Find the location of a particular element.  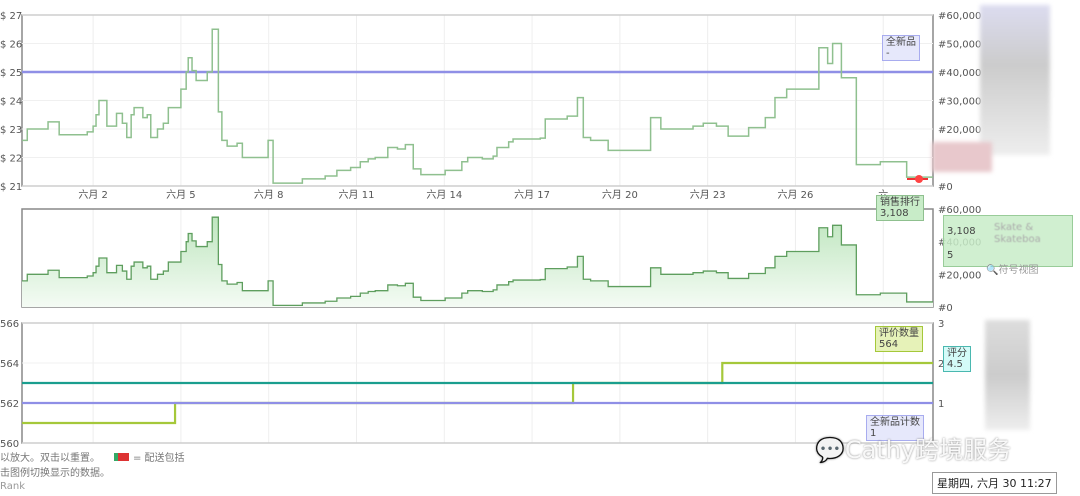

tooltip-category: Skate & Skateboa is located at coordinates (1017, 233).